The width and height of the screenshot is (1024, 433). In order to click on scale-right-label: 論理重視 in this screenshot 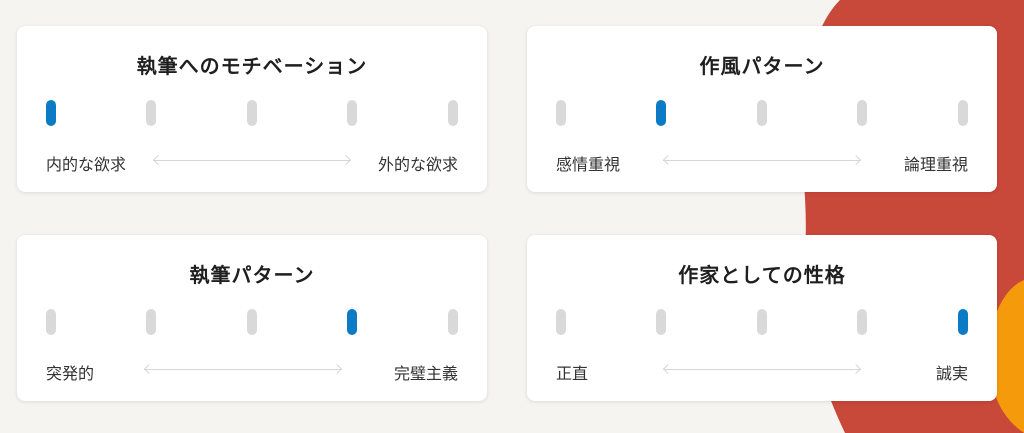, I will do `click(935, 164)`.